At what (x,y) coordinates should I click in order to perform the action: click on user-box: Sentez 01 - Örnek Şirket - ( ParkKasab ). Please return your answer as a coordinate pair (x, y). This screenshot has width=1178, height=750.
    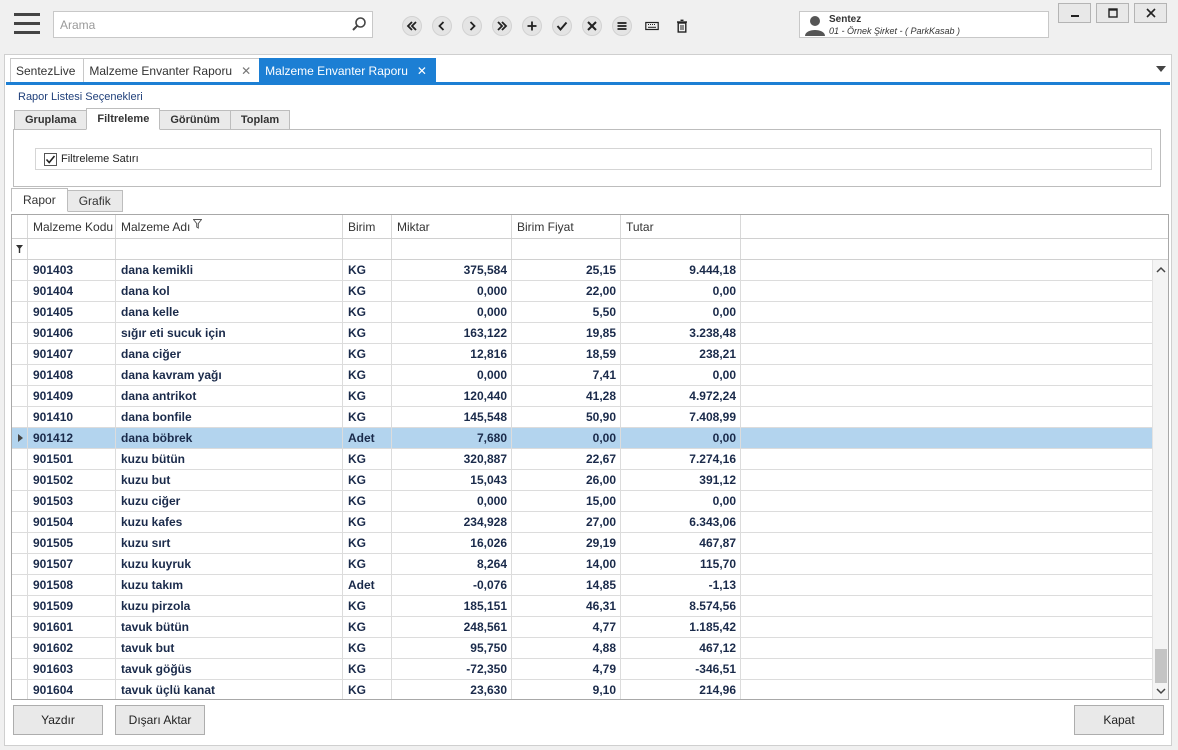
    Looking at the image, I should click on (924, 24).